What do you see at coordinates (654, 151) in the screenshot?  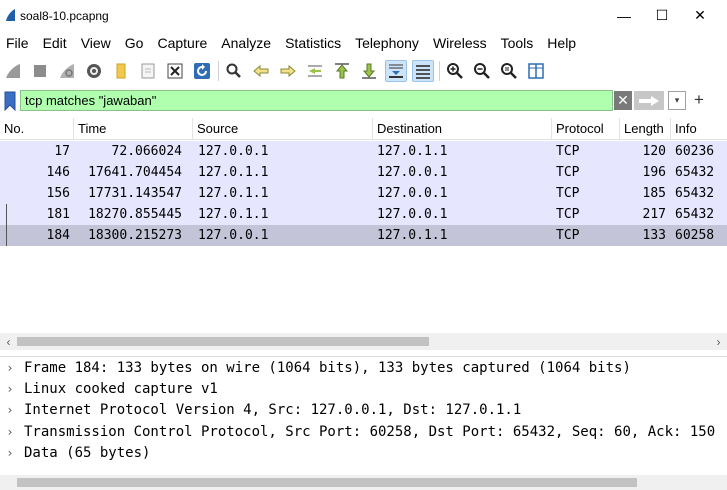 I see `packet-length: 120` at bounding box center [654, 151].